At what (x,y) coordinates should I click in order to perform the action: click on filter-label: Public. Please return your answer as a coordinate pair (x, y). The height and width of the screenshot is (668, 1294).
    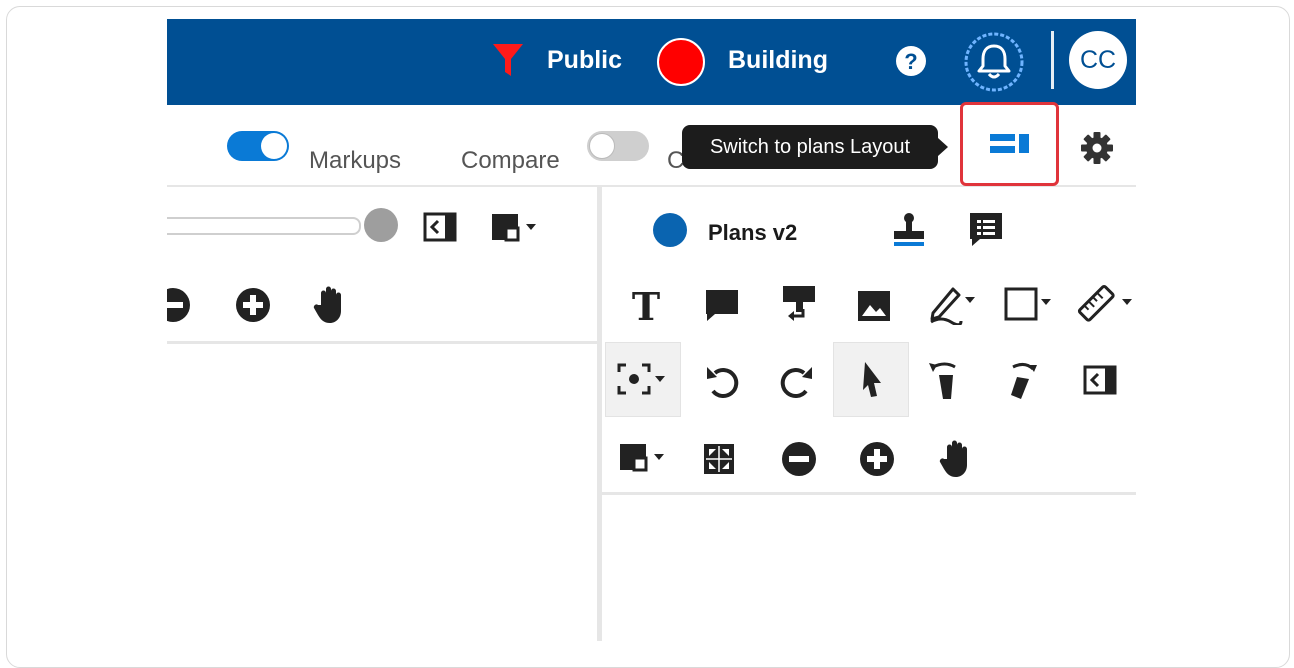
    Looking at the image, I should click on (584, 60).